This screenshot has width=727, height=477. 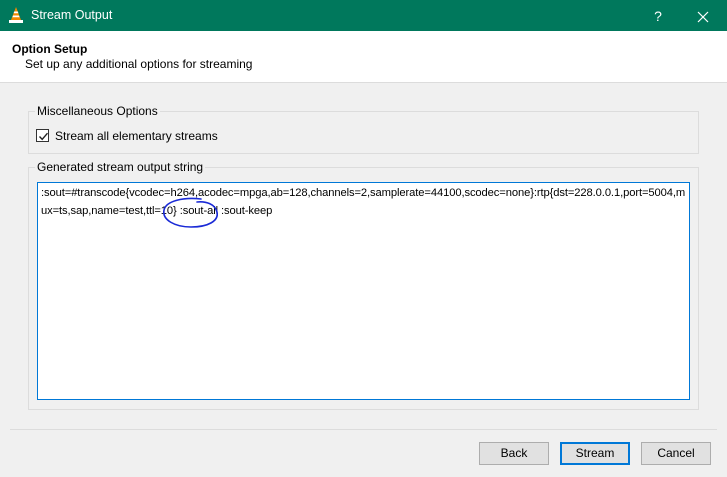 I want to click on stream-button: Stream, so click(x=595, y=453).